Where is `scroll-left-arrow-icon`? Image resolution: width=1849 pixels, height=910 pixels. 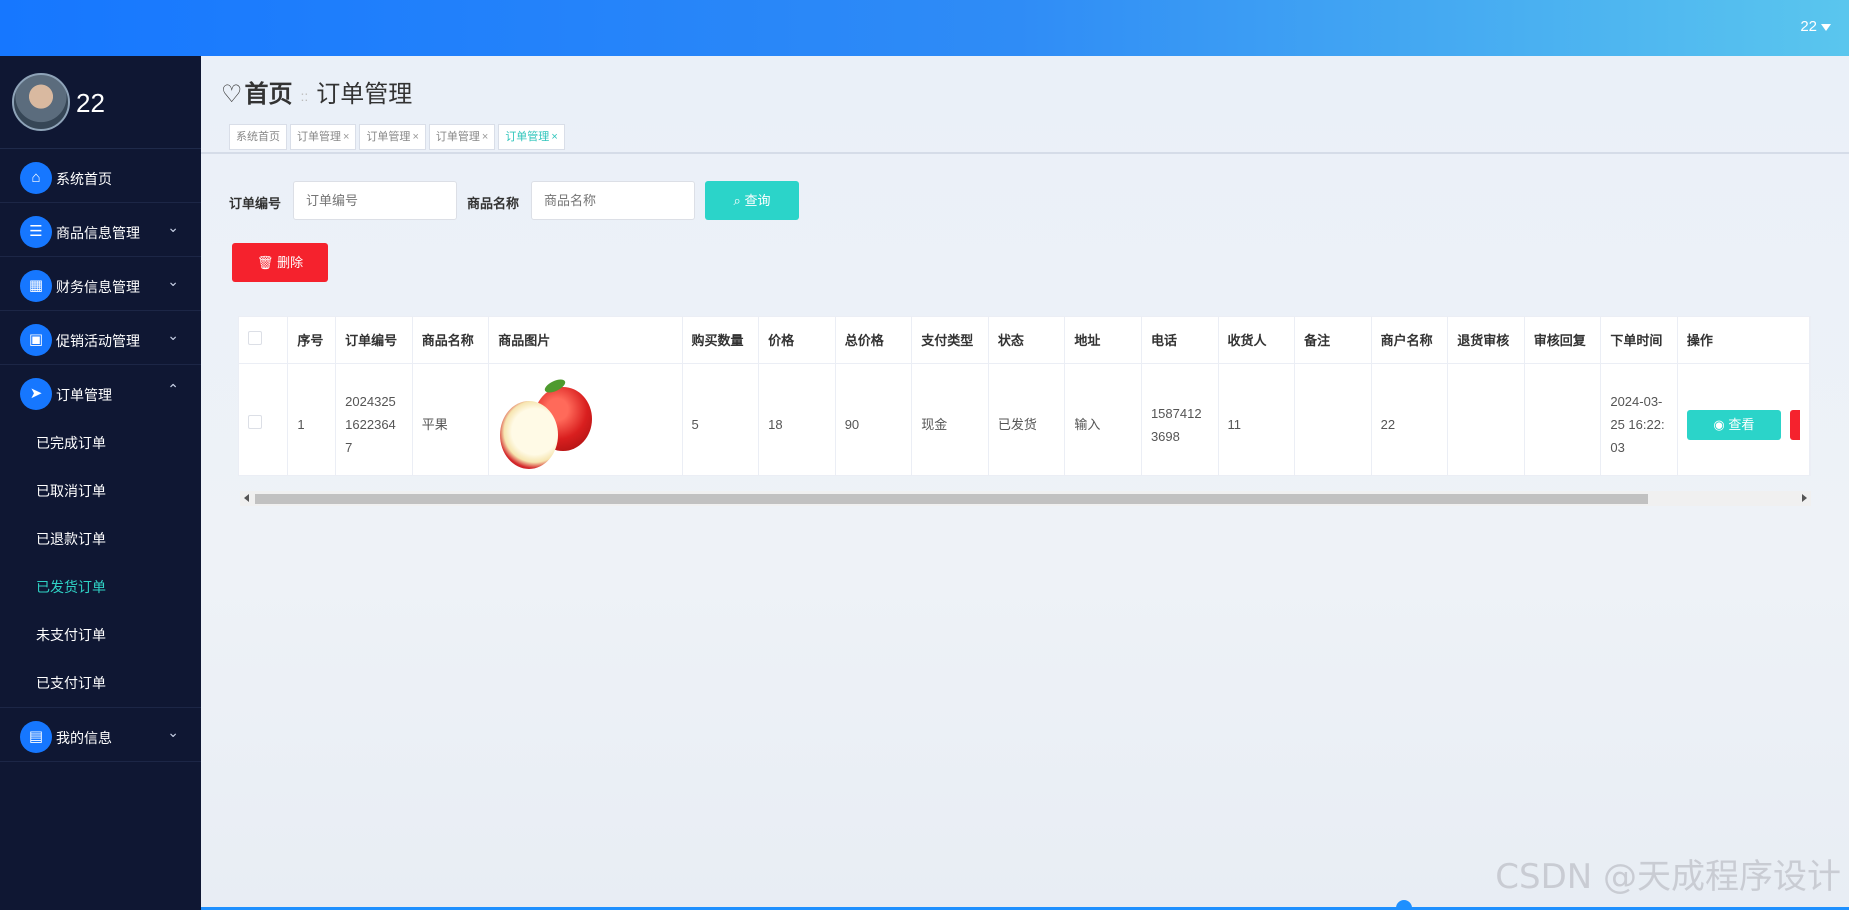 scroll-left-arrow-icon is located at coordinates (246, 498).